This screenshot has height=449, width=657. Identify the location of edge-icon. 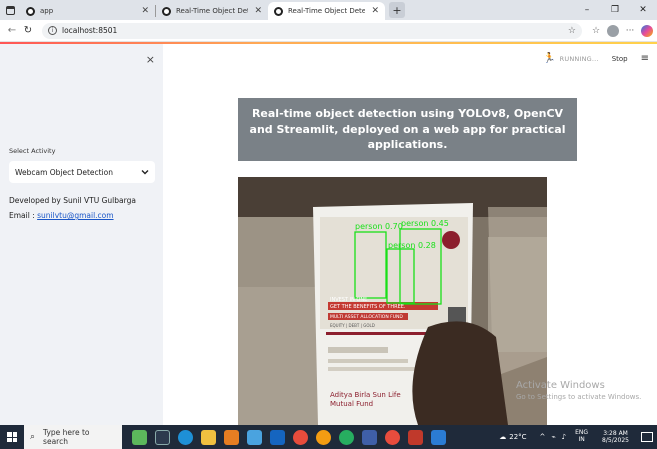
(185, 437).